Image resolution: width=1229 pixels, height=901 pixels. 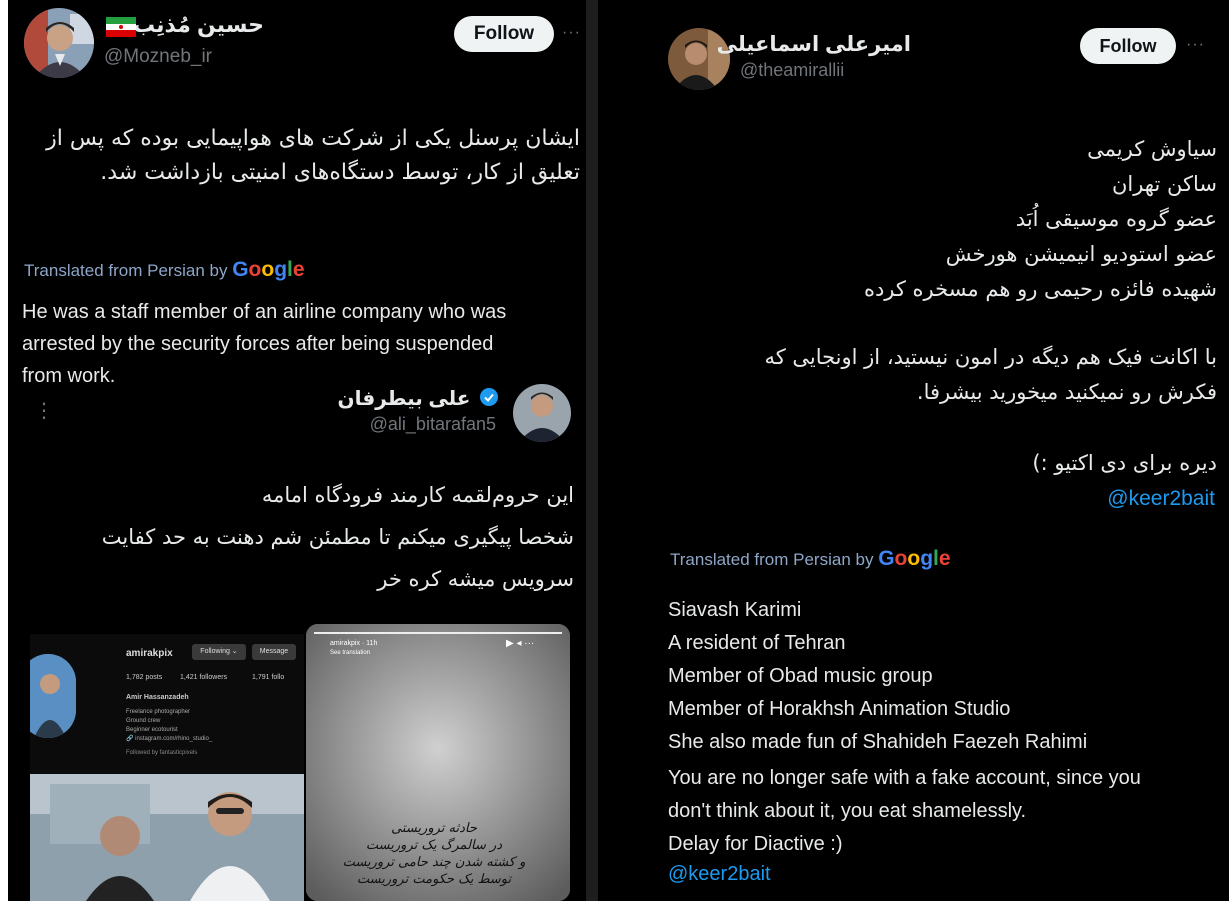 I want to click on verified-badge-icon, so click(x=489, y=399).